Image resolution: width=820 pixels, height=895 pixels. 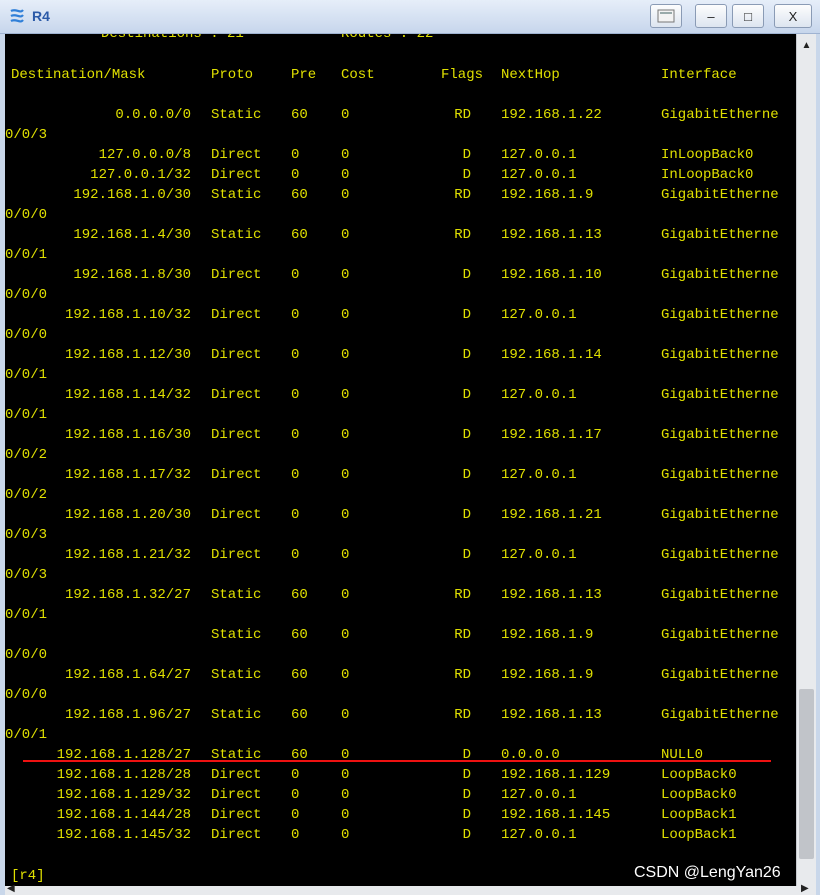 I want to click on route-nexthop: 192.168.1.14, so click(x=551, y=355).